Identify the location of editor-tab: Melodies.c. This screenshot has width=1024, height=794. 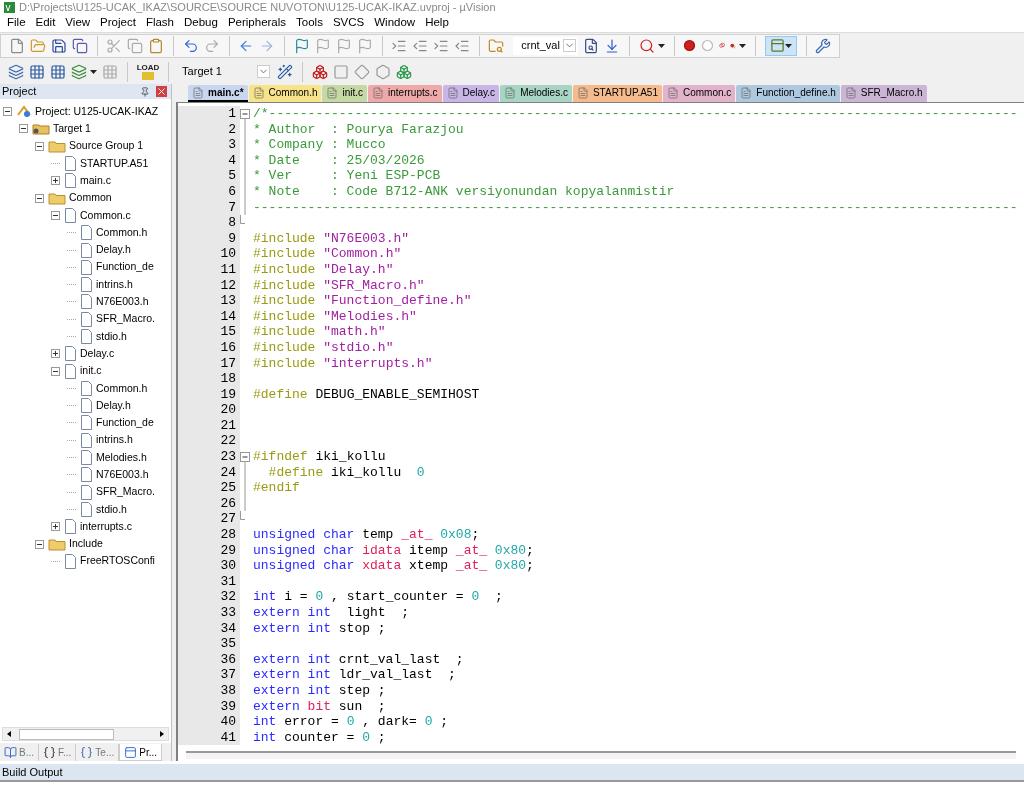
(536, 93).